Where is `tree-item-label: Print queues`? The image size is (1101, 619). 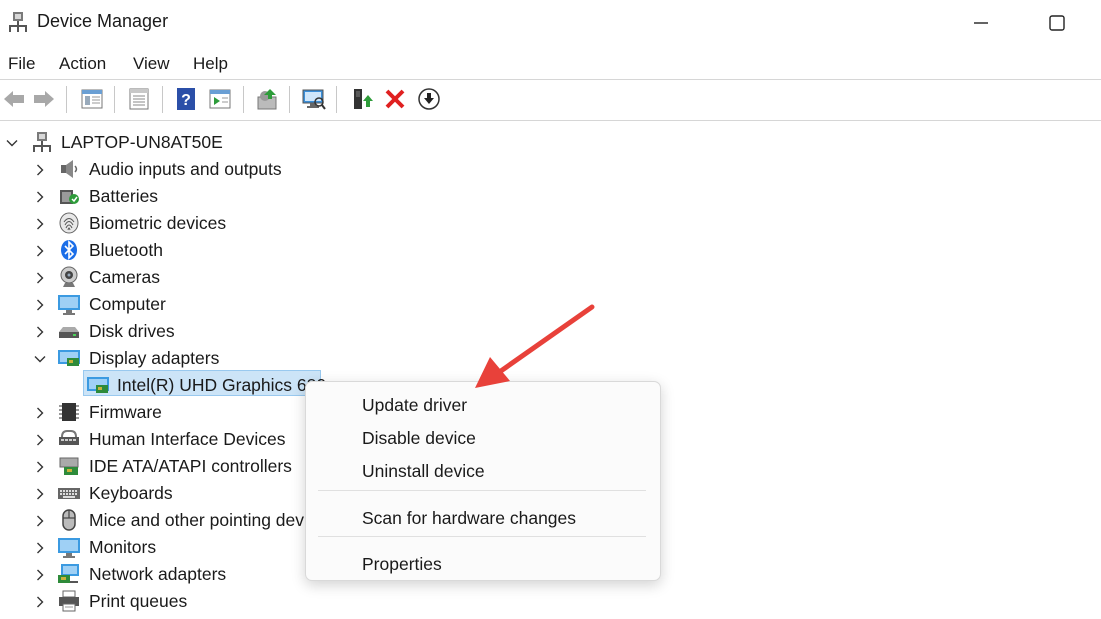
tree-item-label: Print queues is located at coordinates (138, 601).